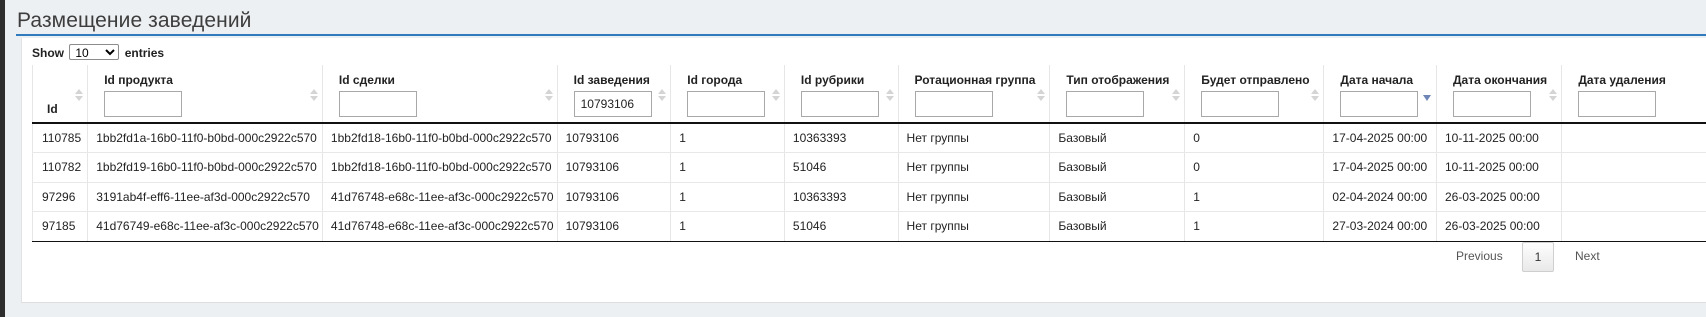  Describe the element at coordinates (377, 104) in the screenshot. I see `filter-input-deal-id` at that location.